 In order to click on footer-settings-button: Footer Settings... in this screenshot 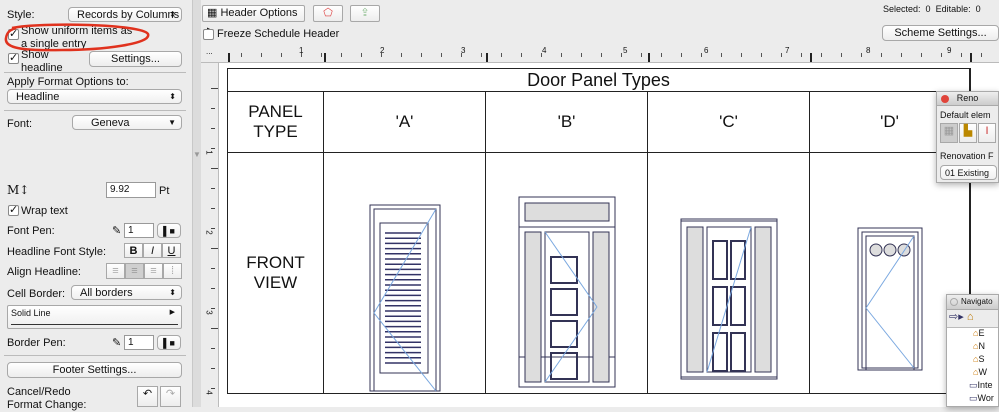, I will do `click(94, 370)`.